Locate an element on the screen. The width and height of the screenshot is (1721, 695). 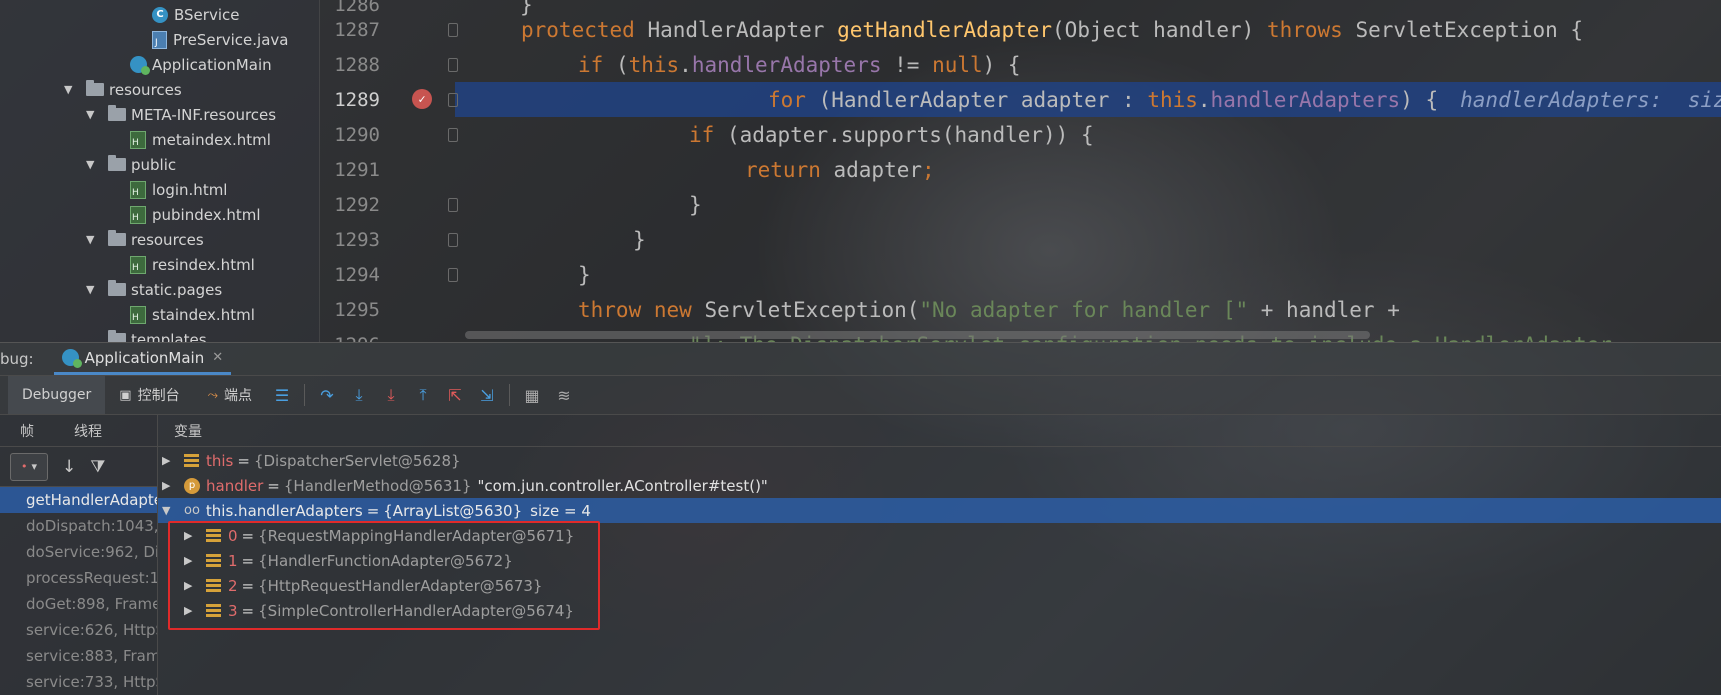
tree-item-resources-sub: ▼ resources is located at coordinates (145, 239).